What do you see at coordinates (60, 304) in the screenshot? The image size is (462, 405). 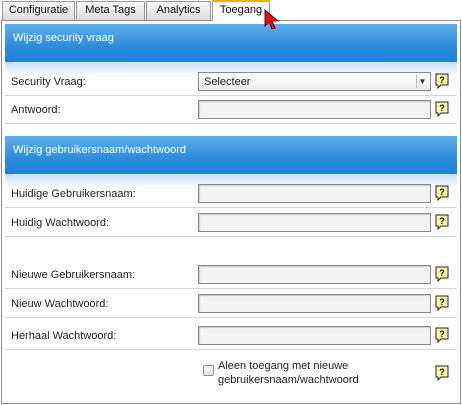 I see `new-password-label: Nieuw Wachtwoord:` at bounding box center [60, 304].